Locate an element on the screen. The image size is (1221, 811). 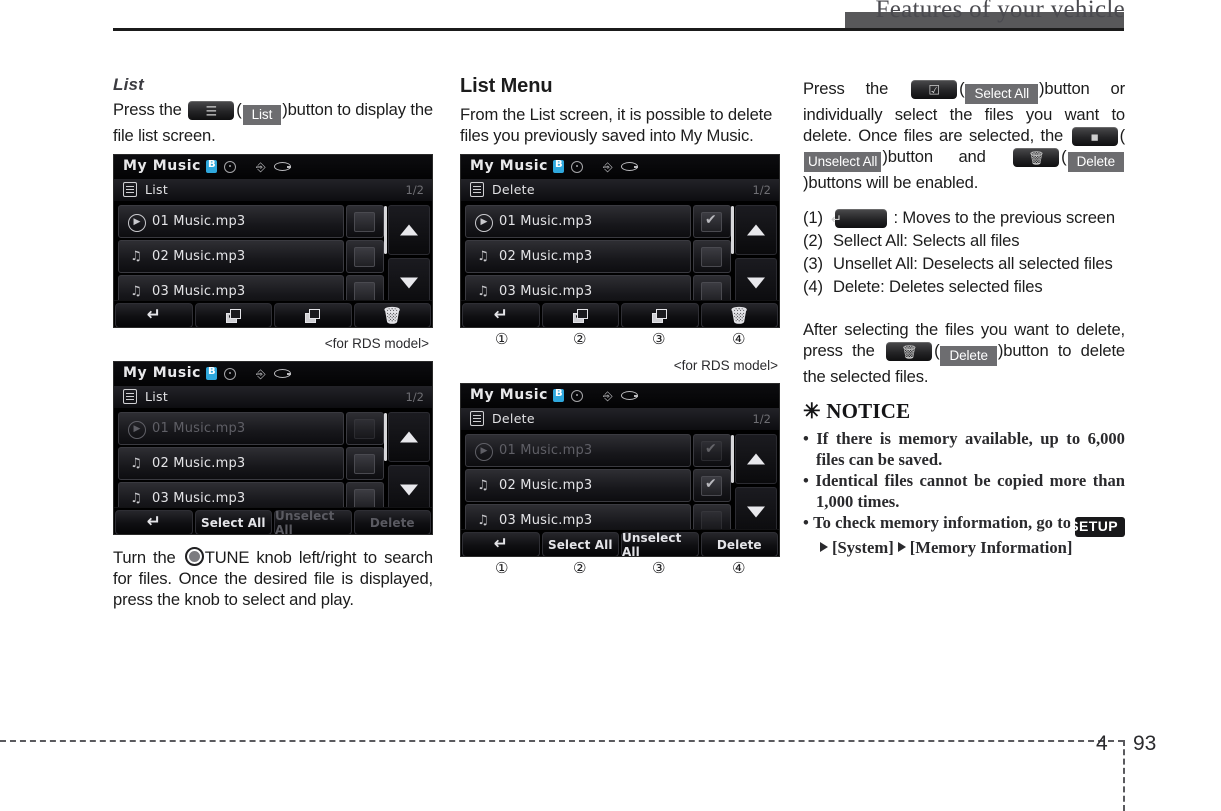
back-arrow-icon: ↵ is located at coordinates (500, 315).